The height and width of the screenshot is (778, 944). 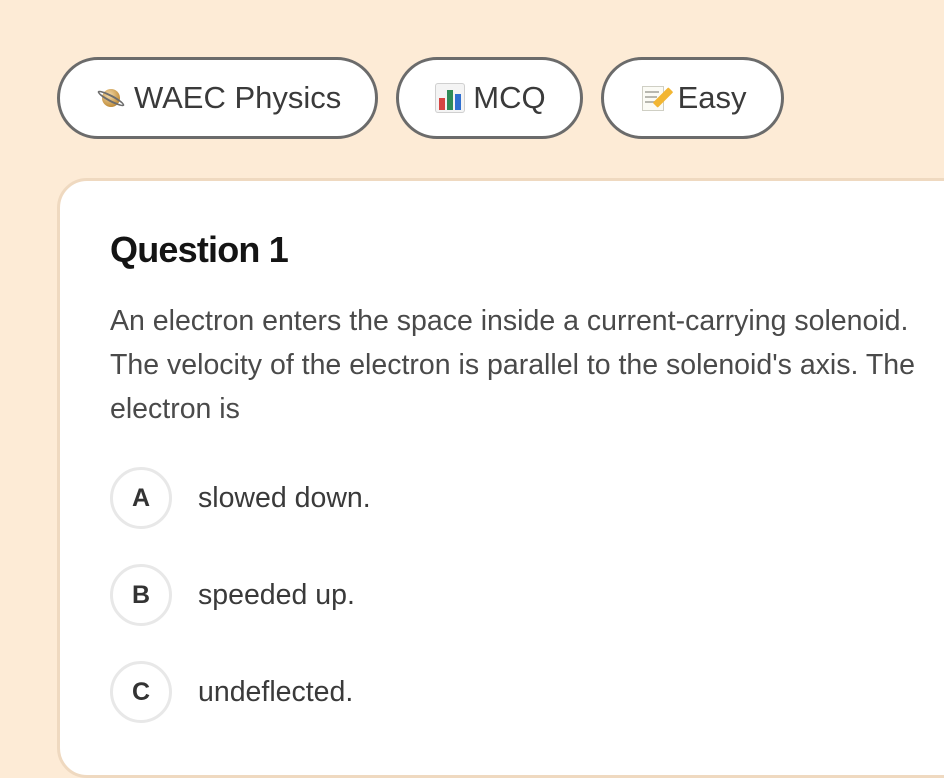 What do you see at coordinates (509, 97) in the screenshot?
I see `question-type-chip-label: MCQ` at bounding box center [509, 97].